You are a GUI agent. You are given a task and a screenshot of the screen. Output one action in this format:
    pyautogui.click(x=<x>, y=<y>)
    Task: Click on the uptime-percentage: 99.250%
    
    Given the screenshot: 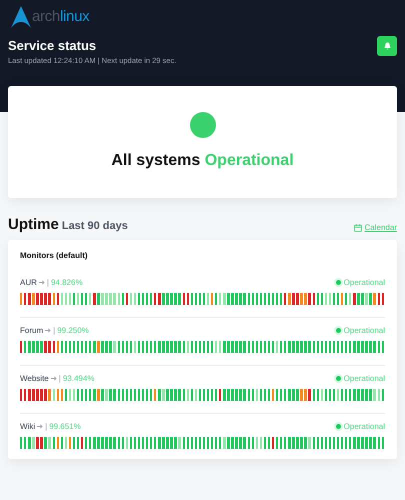 What is the action you would take?
    pyautogui.click(x=73, y=330)
    